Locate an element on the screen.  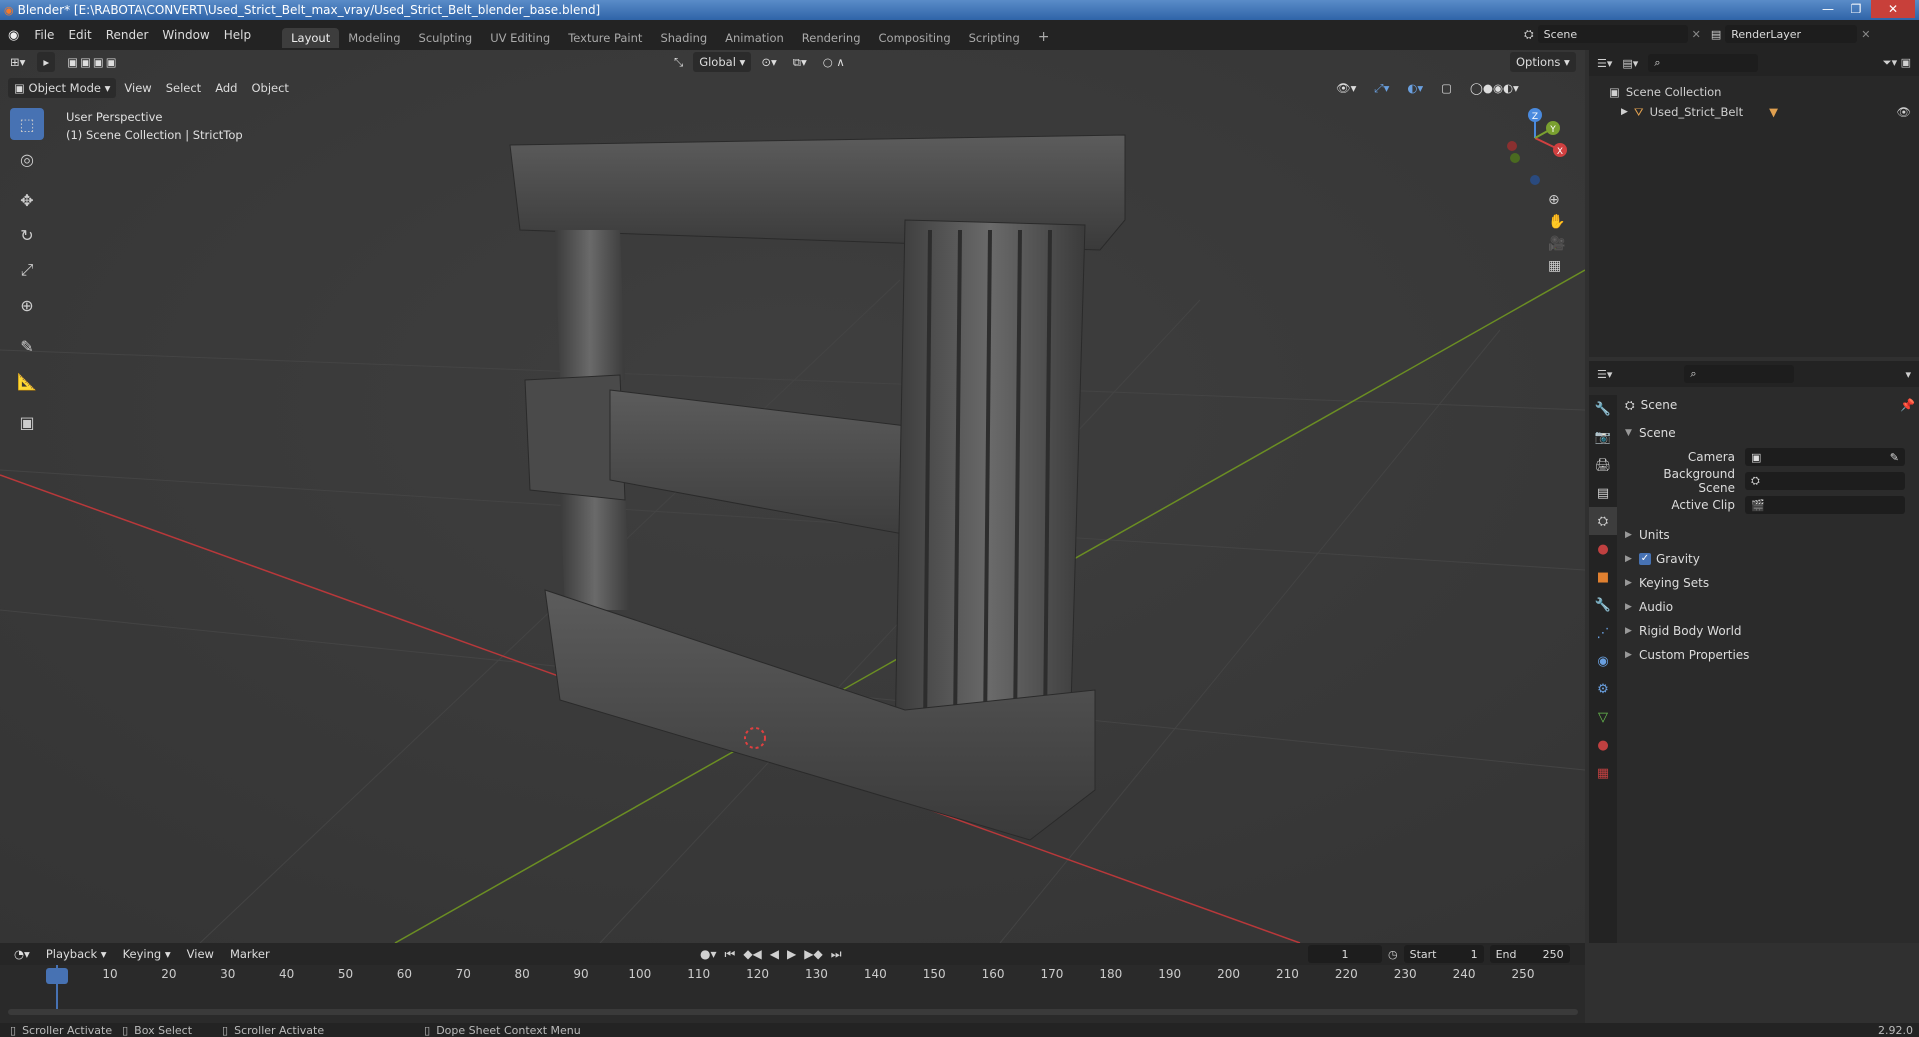
maximize-button: ❐ is located at coordinates (1856, 9).